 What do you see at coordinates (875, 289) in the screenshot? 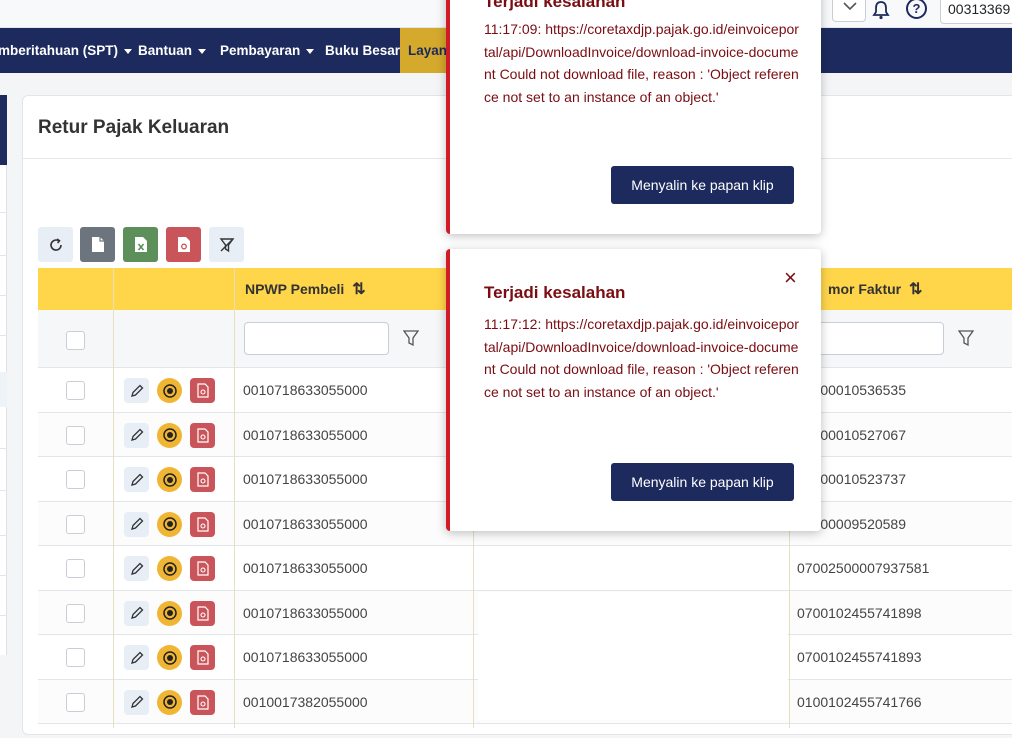
I see `column-nomor-faktur: mor Faktur ⇅` at bounding box center [875, 289].